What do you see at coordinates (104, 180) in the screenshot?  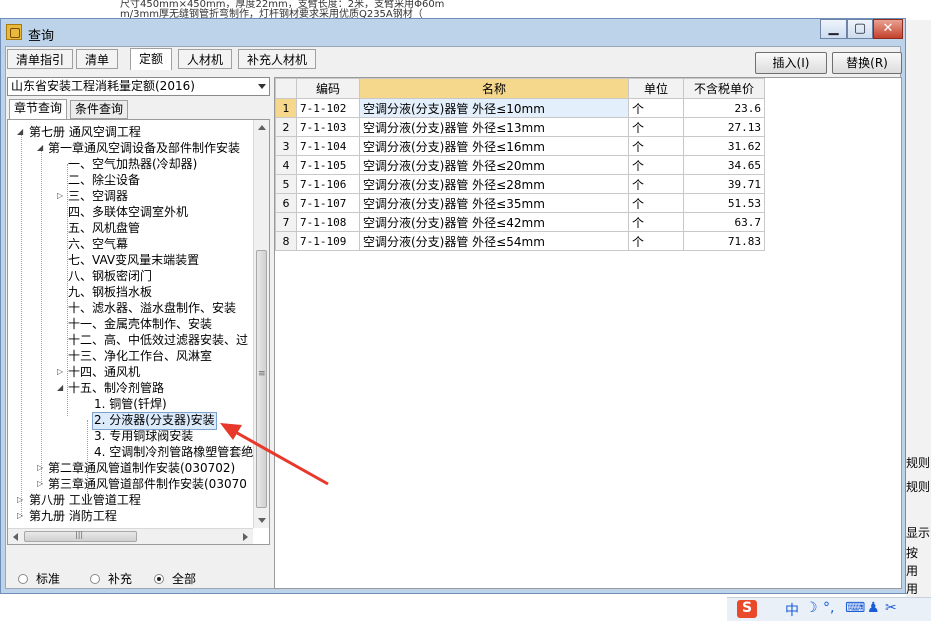 I see `tree-node: 二、除尘设备` at bounding box center [104, 180].